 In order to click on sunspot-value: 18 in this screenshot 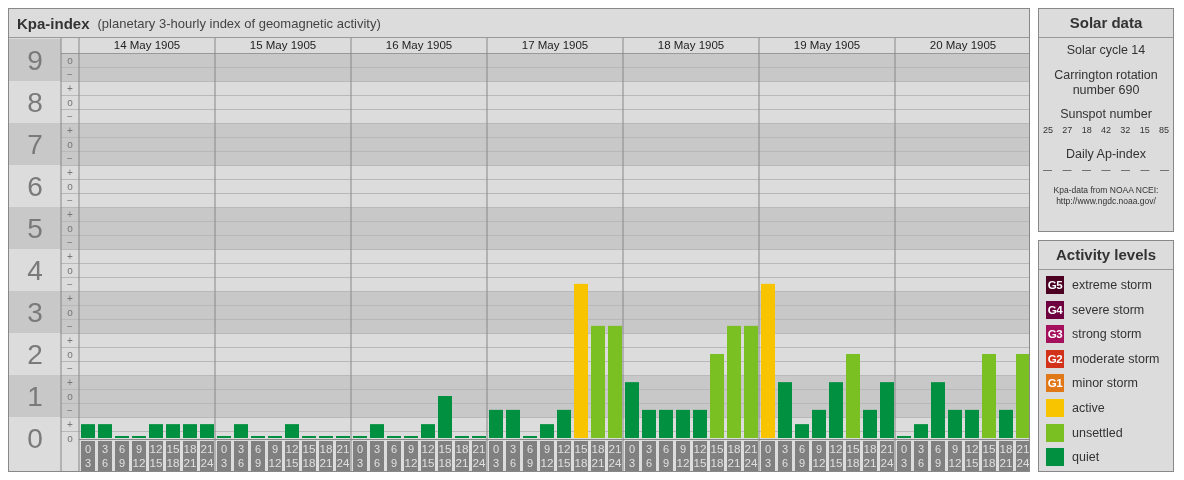, I will do `click(1086, 130)`.